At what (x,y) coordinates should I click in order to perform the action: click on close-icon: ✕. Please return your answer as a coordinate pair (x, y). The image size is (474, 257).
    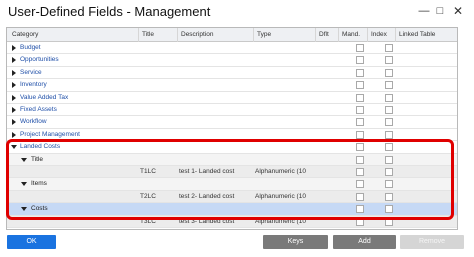
    Looking at the image, I should click on (458, 11).